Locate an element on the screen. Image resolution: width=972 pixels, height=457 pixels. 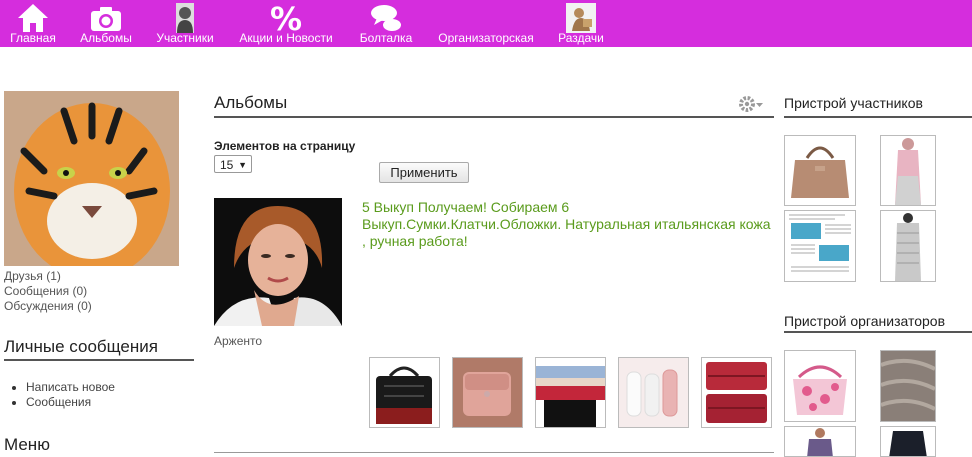
discussions-link: Обсуждения (0) is located at coordinates (48, 306).